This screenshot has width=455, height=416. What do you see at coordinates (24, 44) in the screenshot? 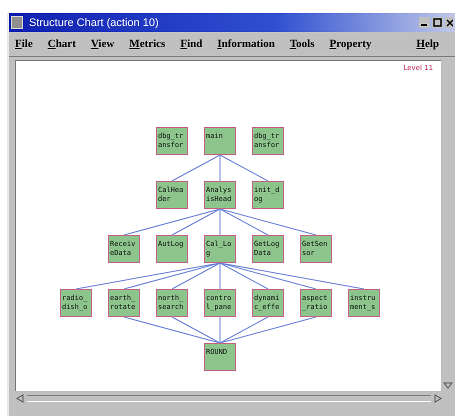
I see `menu-item: File` at bounding box center [24, 44].